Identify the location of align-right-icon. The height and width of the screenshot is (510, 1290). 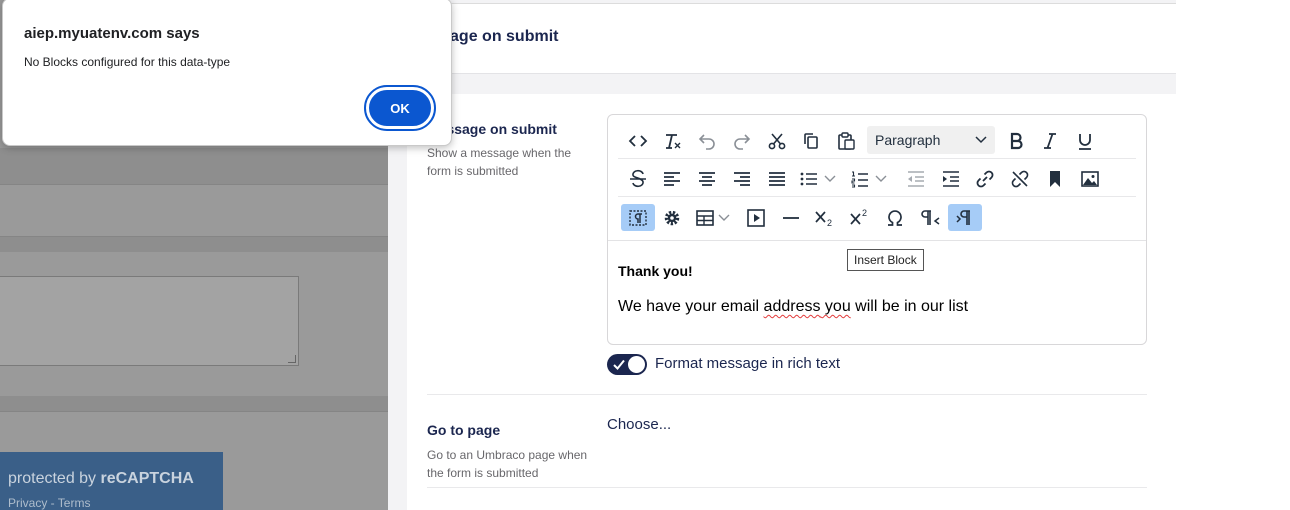
(742, 178).